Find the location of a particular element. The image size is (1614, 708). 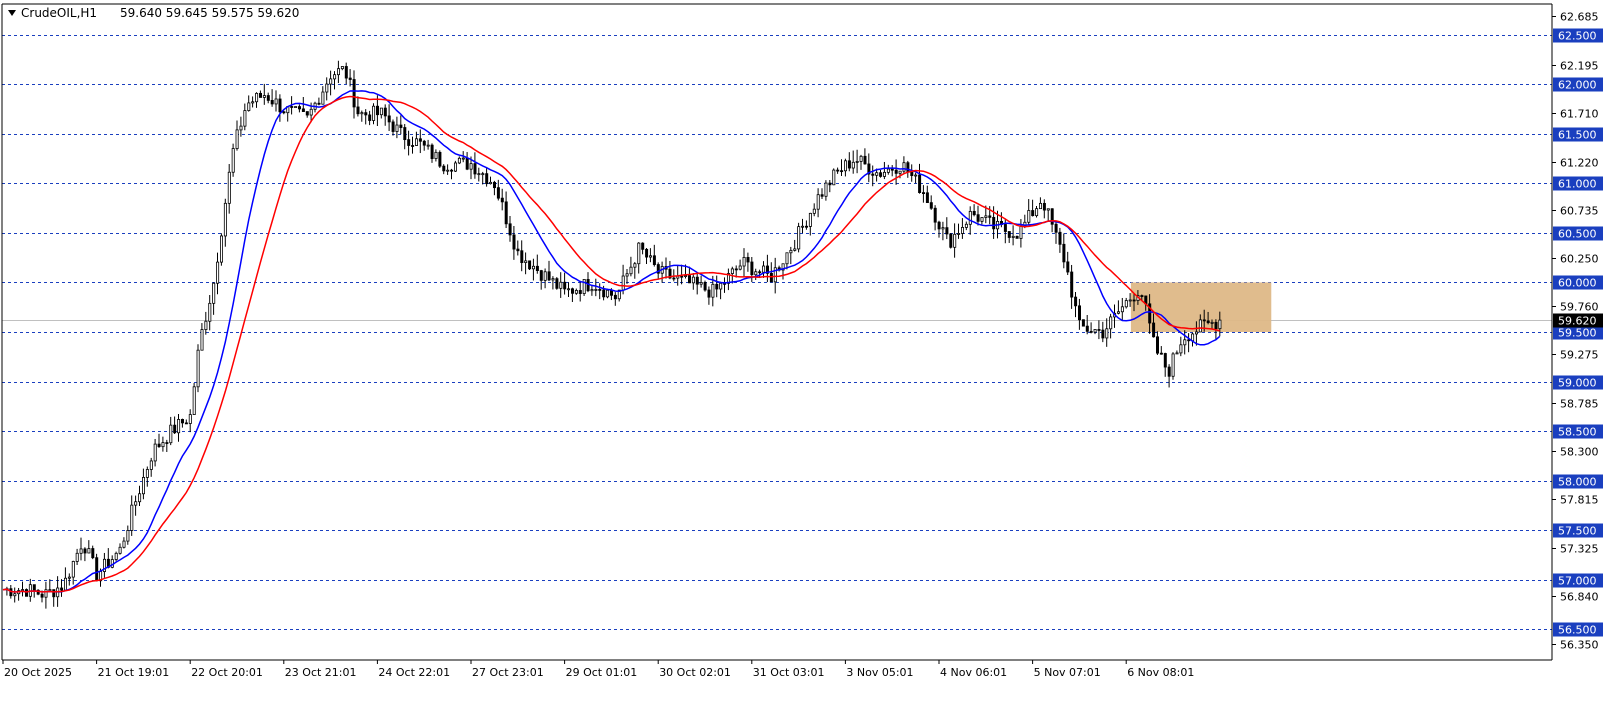

chart-header: CrudeOIL,H1 59.640 59.645 59.575 59.620 is located at coordinates (153, 13).